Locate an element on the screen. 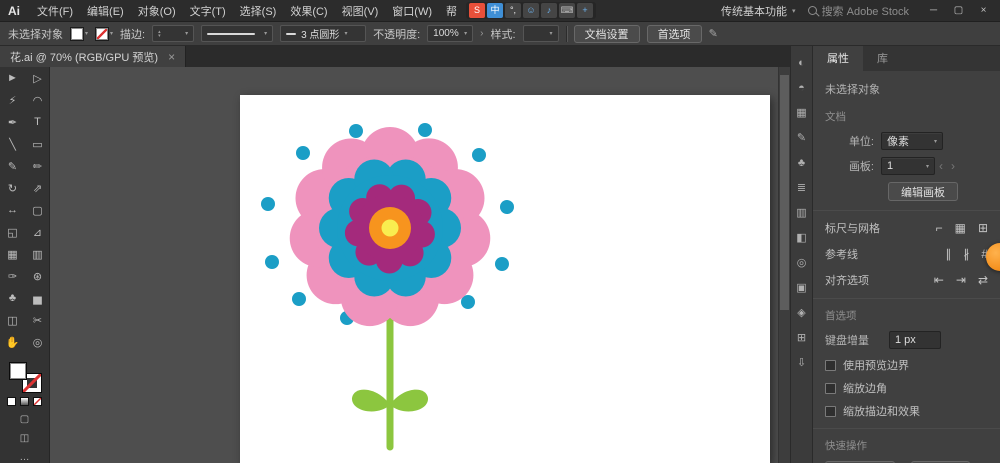  selection-tool: ► is located at coordinates (12, 78).